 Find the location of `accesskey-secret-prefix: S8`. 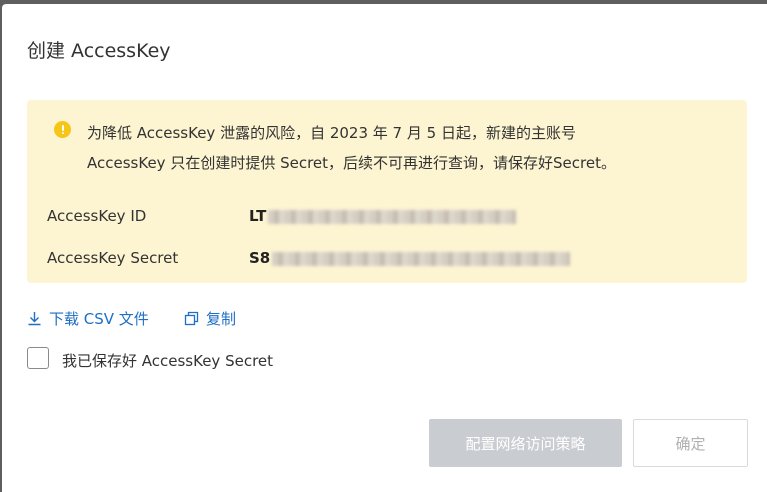

accesskey-secret-prefix: S8 is located at coordinates (260, 258).